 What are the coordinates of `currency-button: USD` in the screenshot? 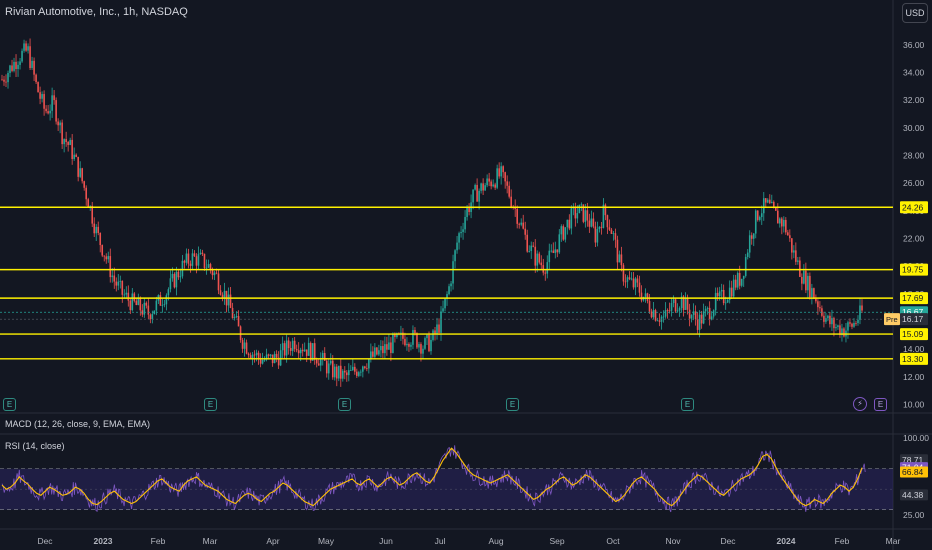 It's located at (915, 13).